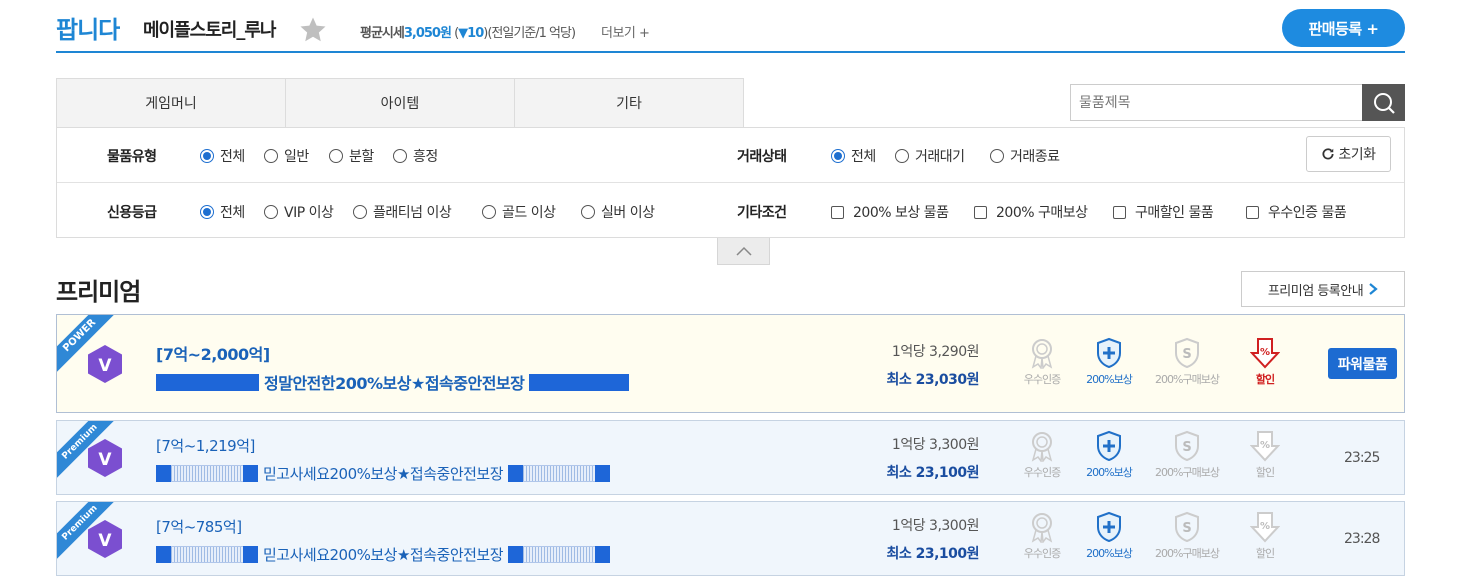 The image size is (1458, 580). What do you see at coordinates (1163, 212) in the screenshot?
I see `checkbox-buy-discount: 구매할인 물품` at bounding box center [1163, 212].